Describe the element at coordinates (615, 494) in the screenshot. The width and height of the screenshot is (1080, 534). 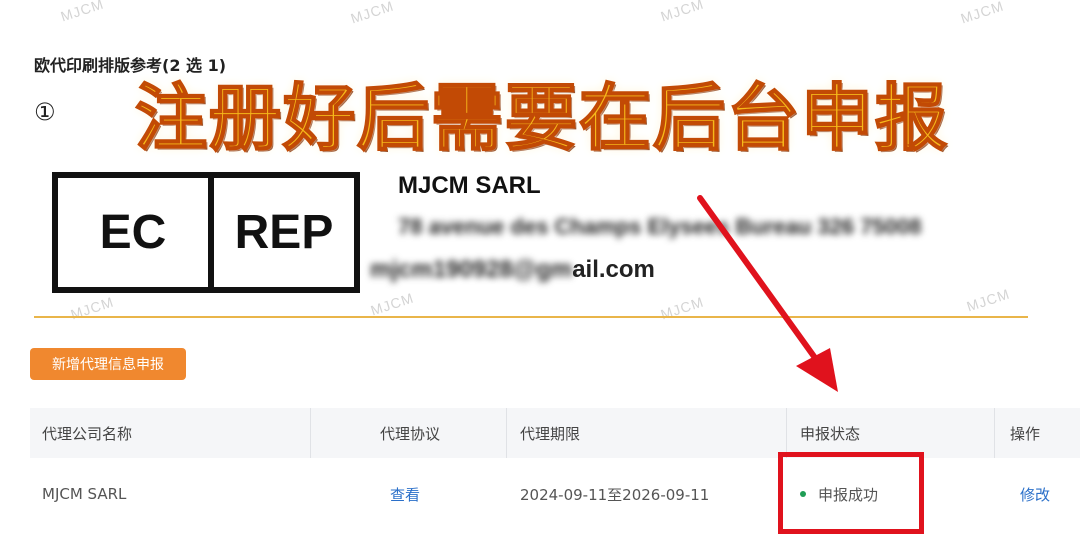
I see `cell-period: 2024-09-11至2026-09-11` at that location.